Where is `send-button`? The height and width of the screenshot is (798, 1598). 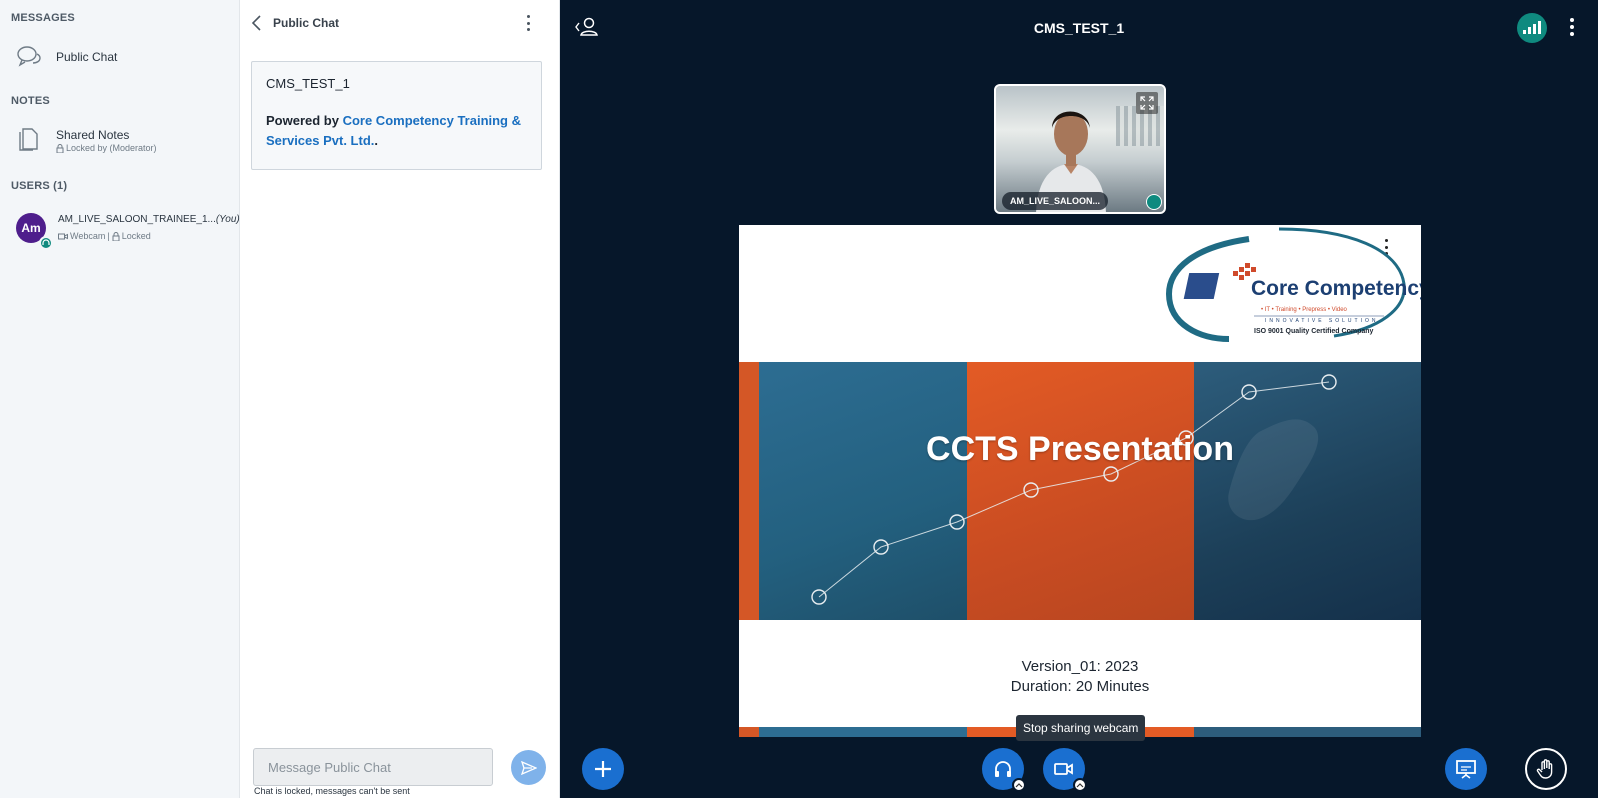 send-button is located at coordinates (528, 767).